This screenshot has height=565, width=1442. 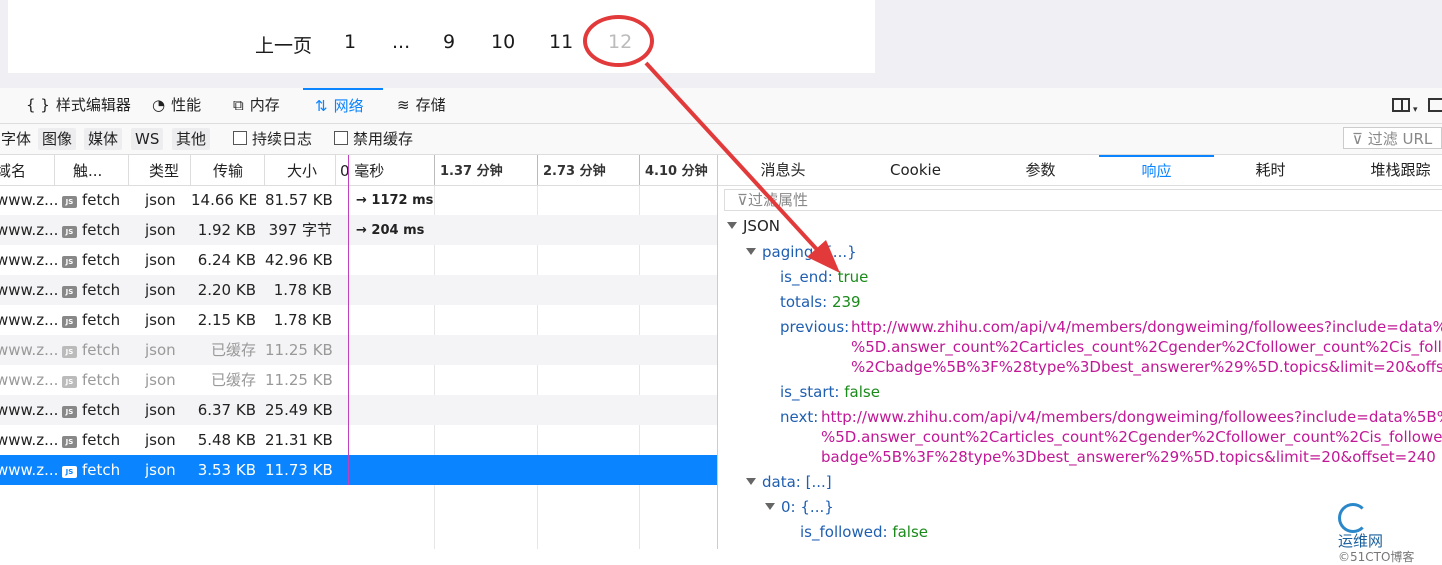 I want to click on tab-timings: 耗时, so click(x=1270, y=170).